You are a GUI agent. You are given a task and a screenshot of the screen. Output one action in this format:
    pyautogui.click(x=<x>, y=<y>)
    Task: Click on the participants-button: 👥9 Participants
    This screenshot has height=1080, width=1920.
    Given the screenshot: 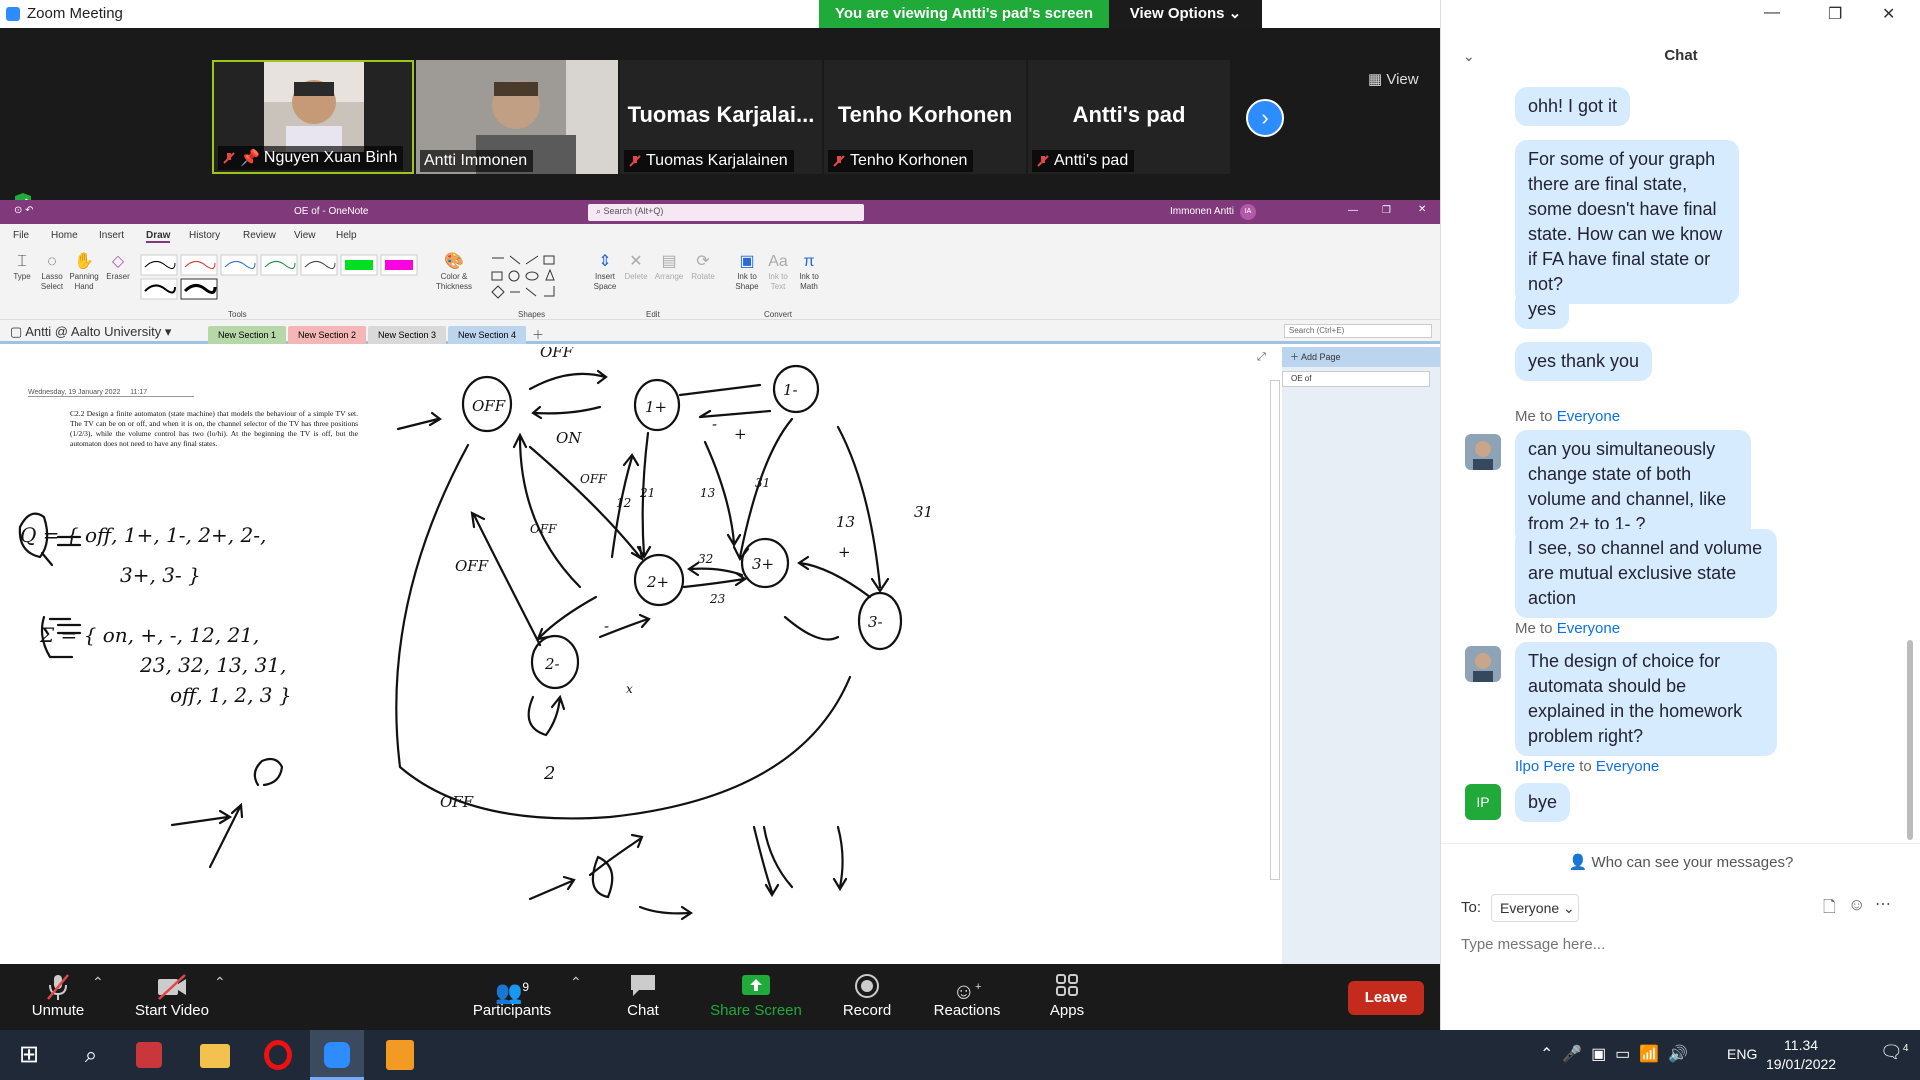 What is the action you would take?
    pyautogui.click(x=512, y=995)
    